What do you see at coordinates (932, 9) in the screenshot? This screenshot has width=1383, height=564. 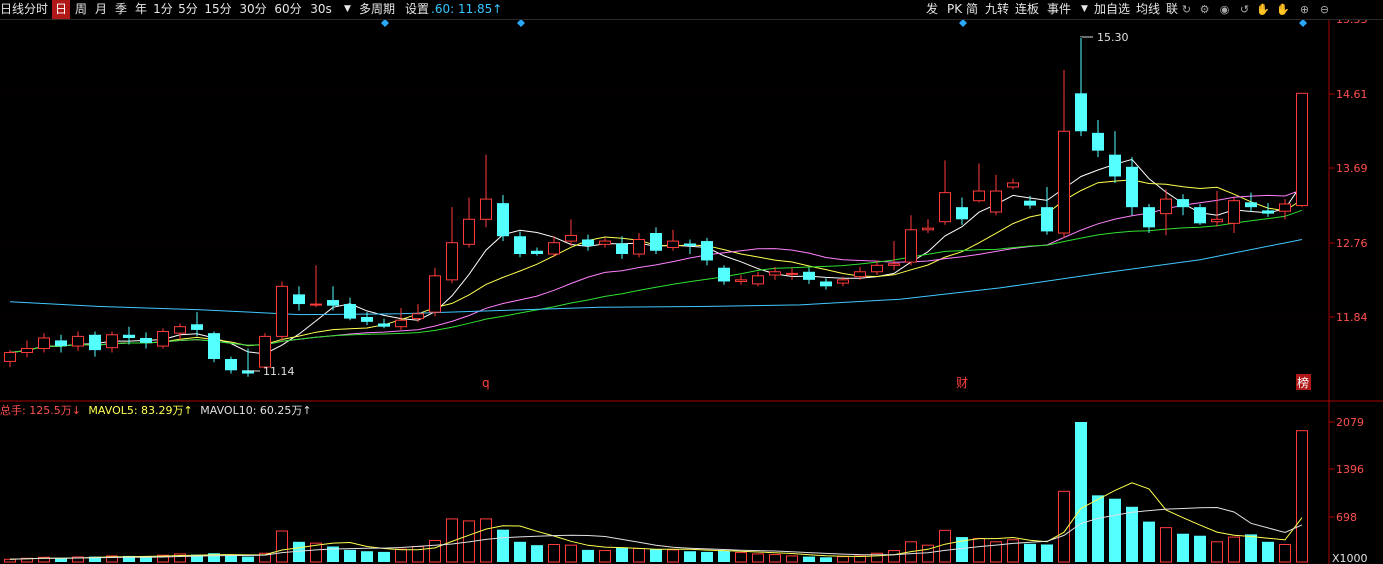 I see `tool-button-0: 发` at bounding box center [932, 9].